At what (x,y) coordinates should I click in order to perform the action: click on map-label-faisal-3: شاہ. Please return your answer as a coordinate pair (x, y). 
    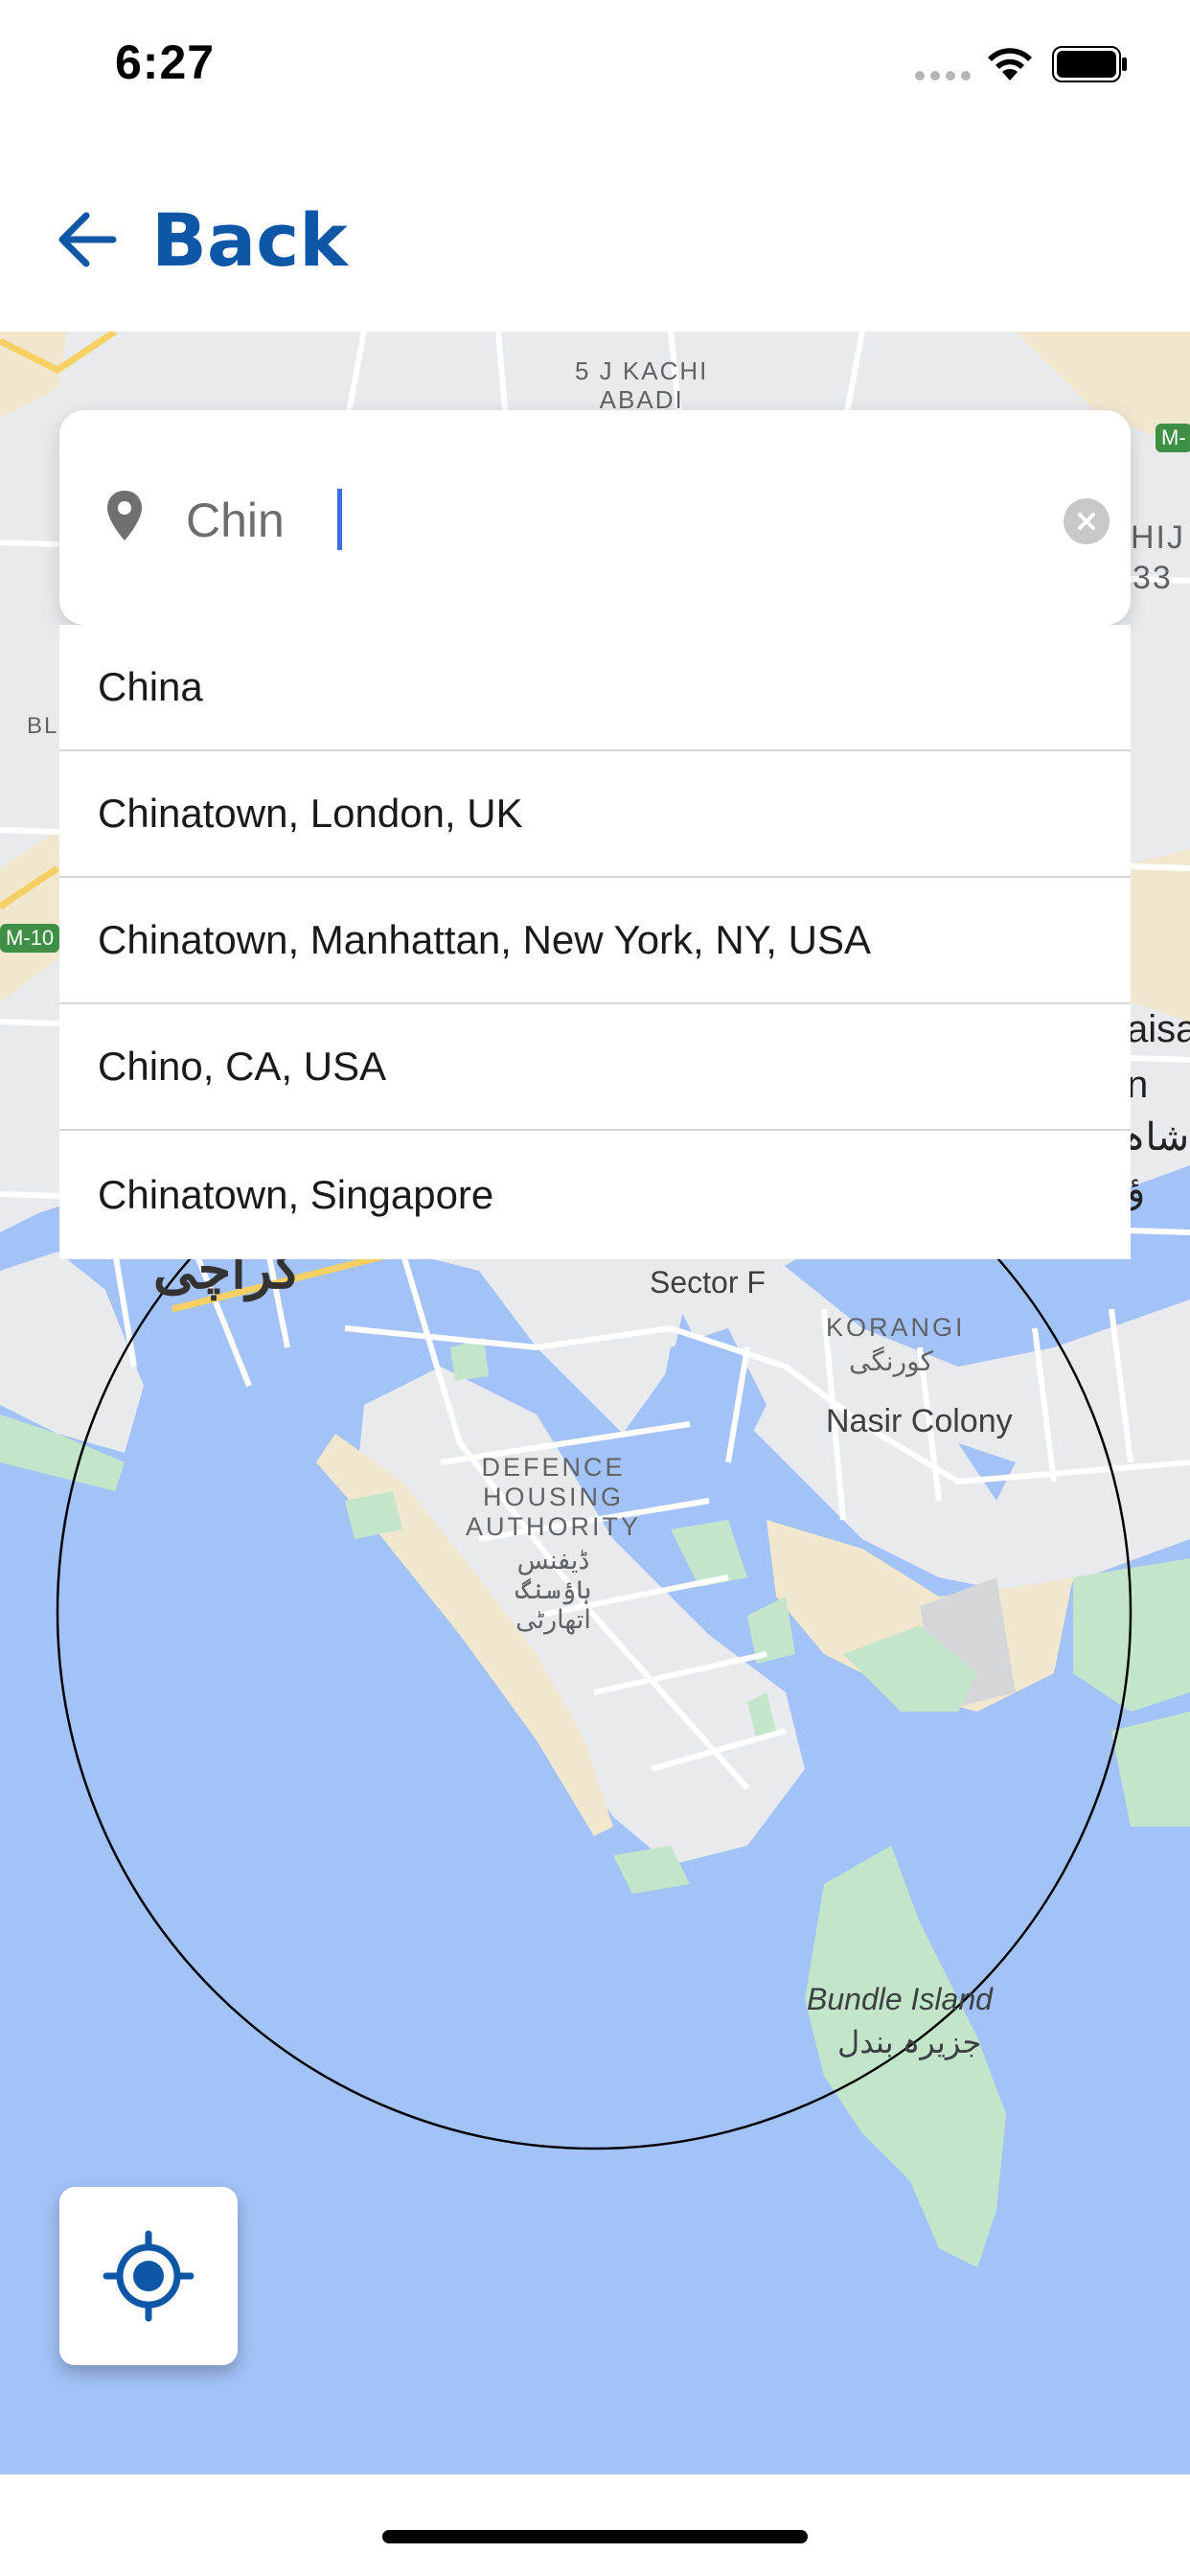
    Looking at the image, I should click on (1157, 1137).